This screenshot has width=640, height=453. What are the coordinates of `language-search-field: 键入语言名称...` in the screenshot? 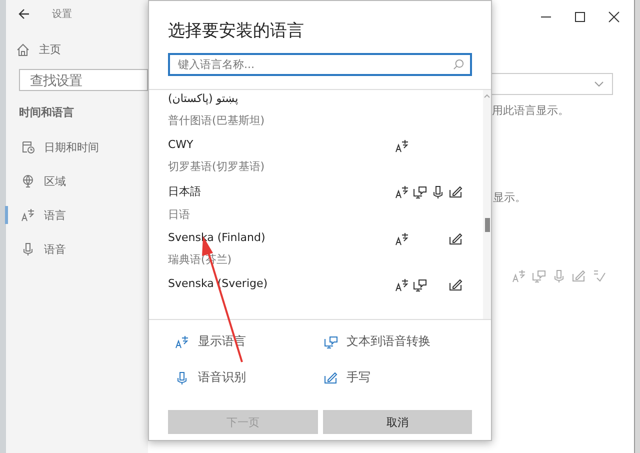 It's located at (320, 64).